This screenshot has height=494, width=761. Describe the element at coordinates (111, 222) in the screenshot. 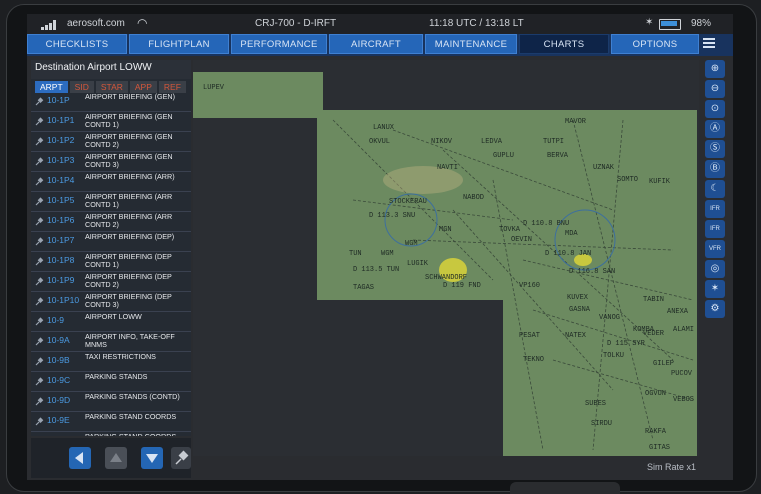

I see `chart-list-item: 10-1P6 AIRPORT BRIEFING (ARR CONTD 2)` at that location.